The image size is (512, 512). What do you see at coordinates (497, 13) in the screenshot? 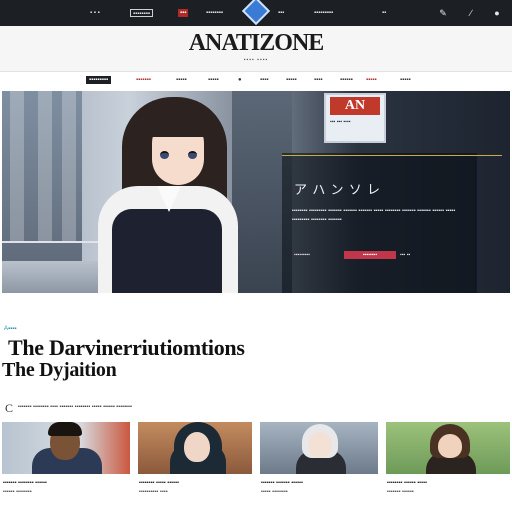
I see `user-icon: ●` at bounding box center [497, 13].